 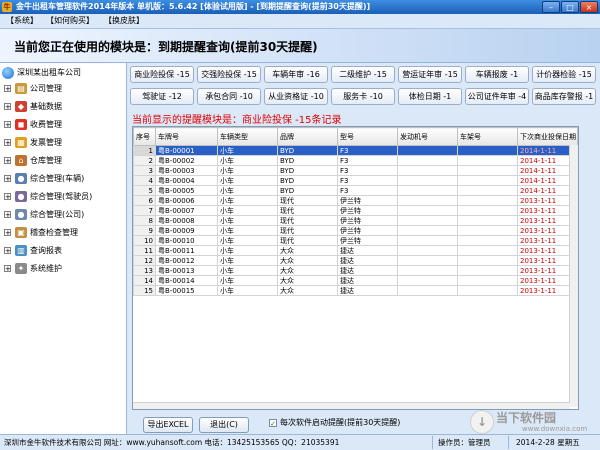 What do you see at coordinates (296, 74) in the screenshot?
I see `reminder-annual-inspection-button: 车辆年审 -16` at bounding box center [296, 74].